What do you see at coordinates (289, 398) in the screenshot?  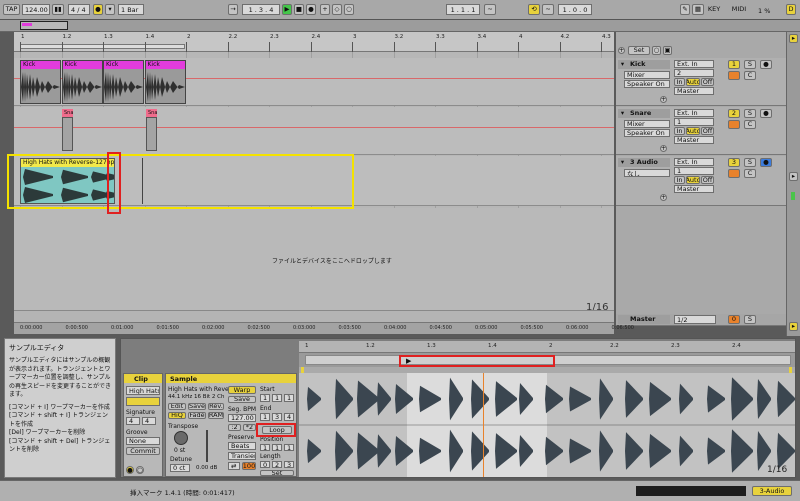 I see `start-sixteenth: 1` at bounding box center [289, 398].